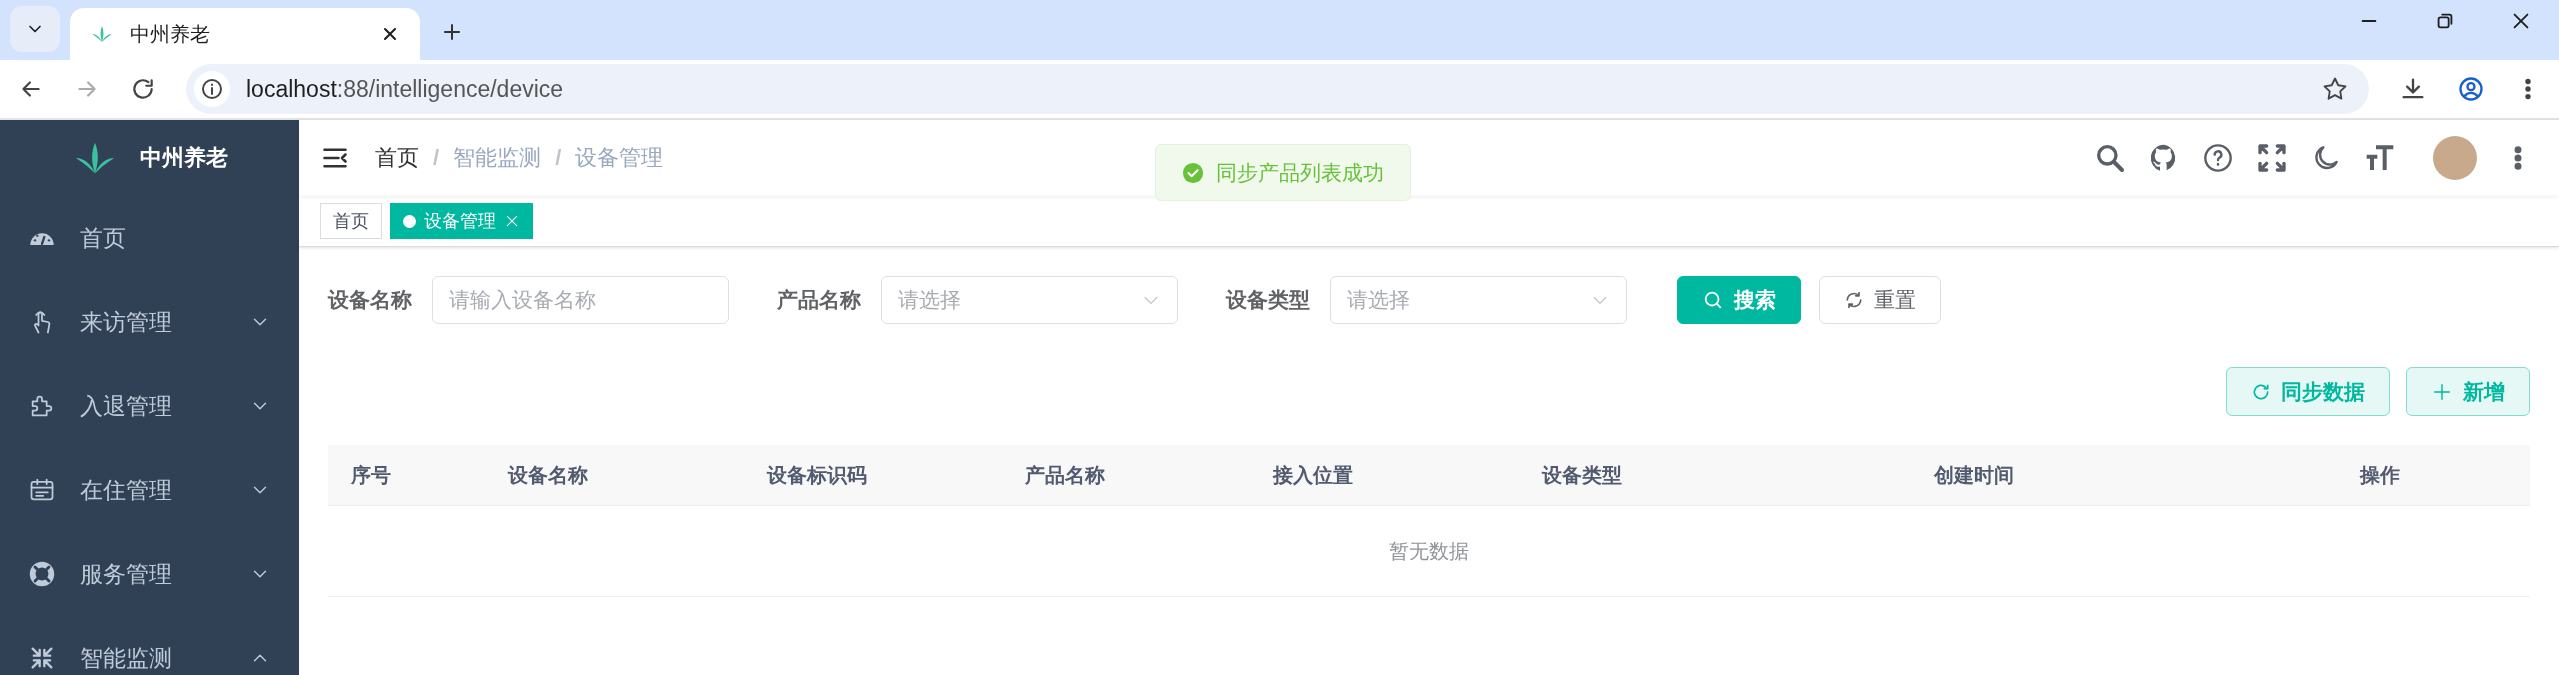  Describe the element at coordinates (1277, 89) in the screenshot. I see `address-bar: localhost:88/intelligence/device` at that location.